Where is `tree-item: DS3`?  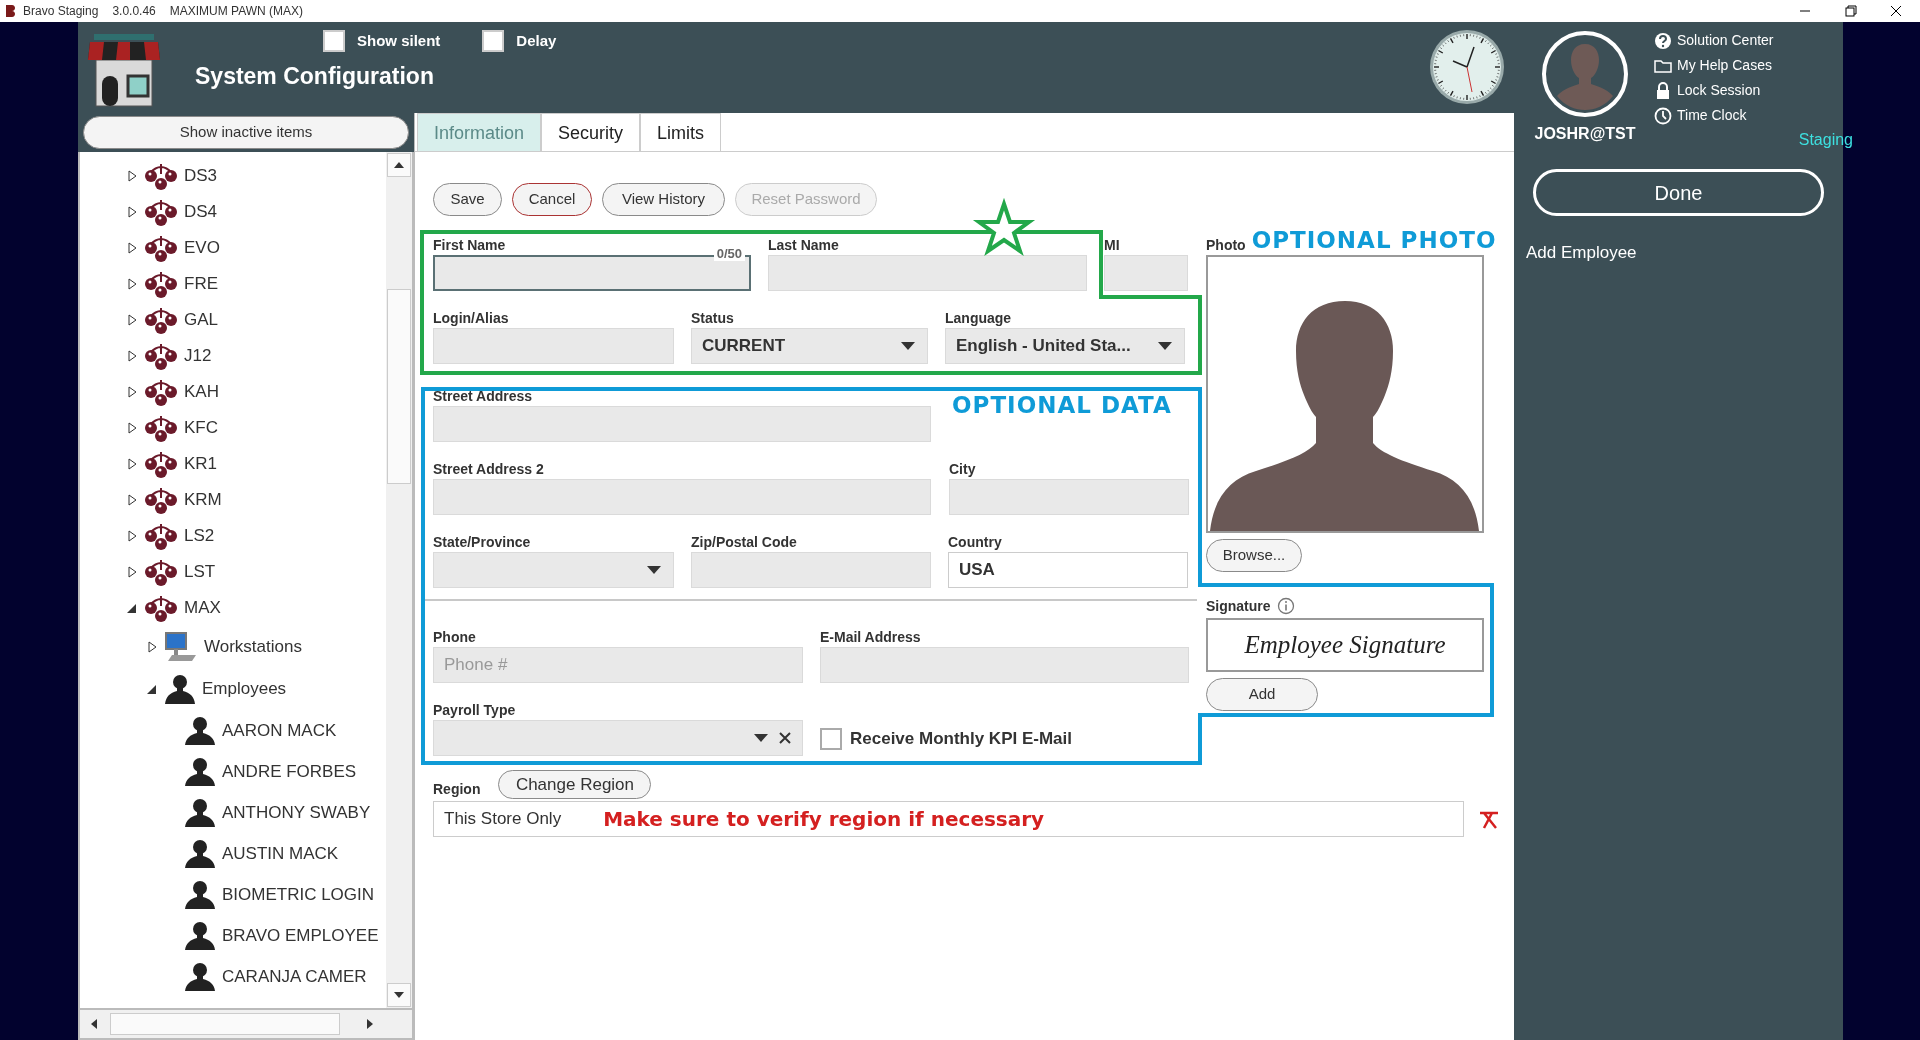
tree-item: DS3 is located at coordinates (233, 176).